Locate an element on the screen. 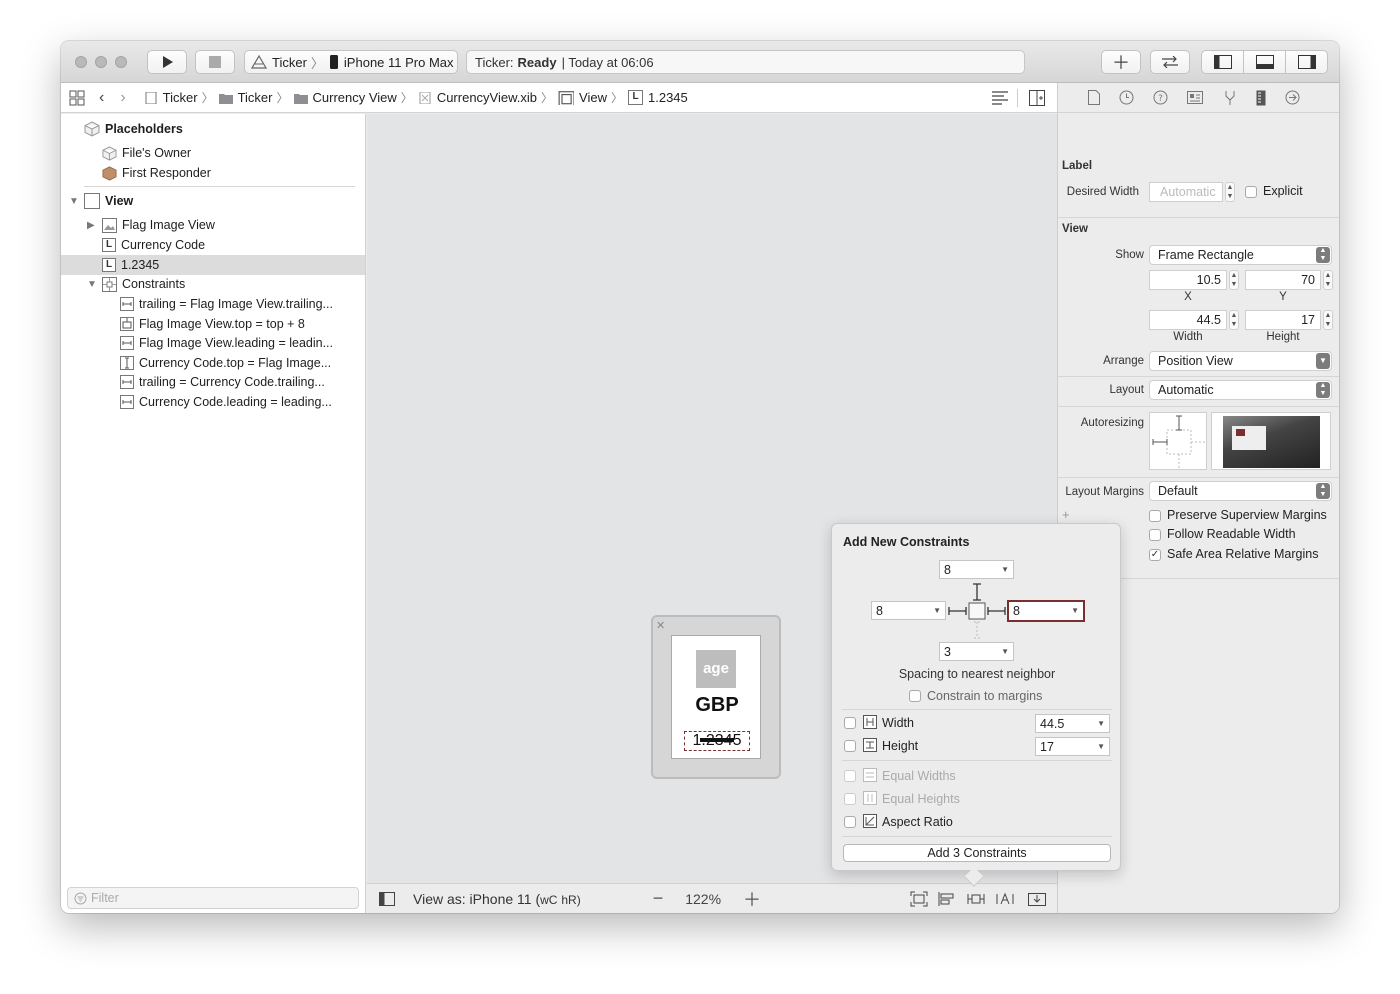 This screenshot has width=1400, height=994. crumb-group-ticker: Ticker 〉 is located at coordinates (256, 97).